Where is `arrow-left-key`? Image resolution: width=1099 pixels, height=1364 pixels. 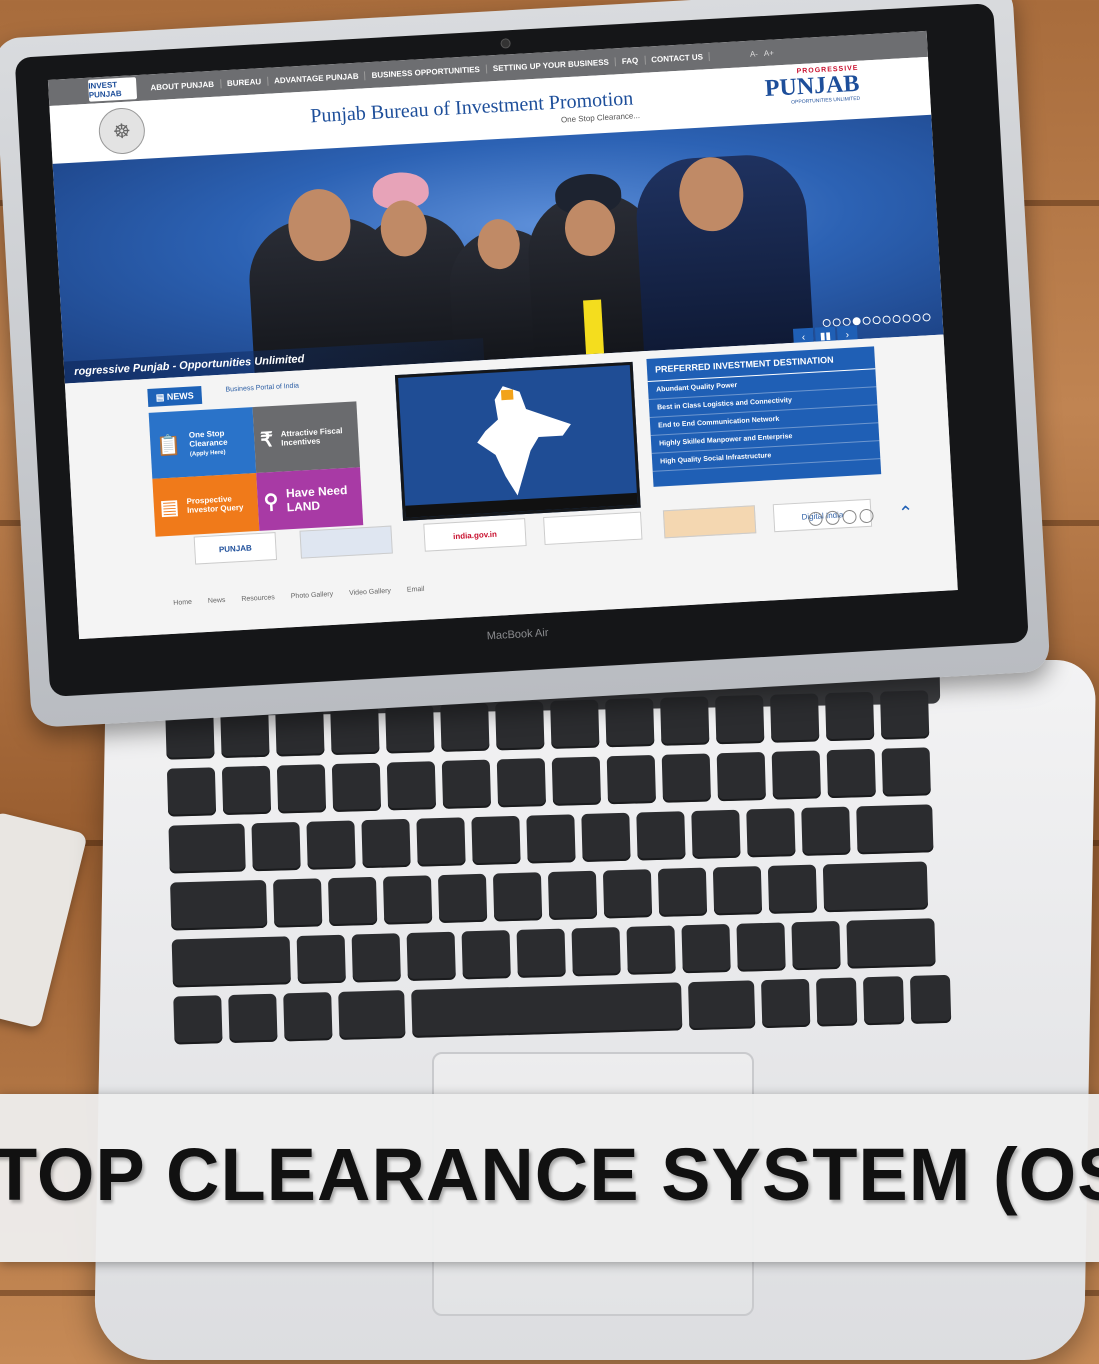 arrow-left-key is located at coordinates (836, 1002).